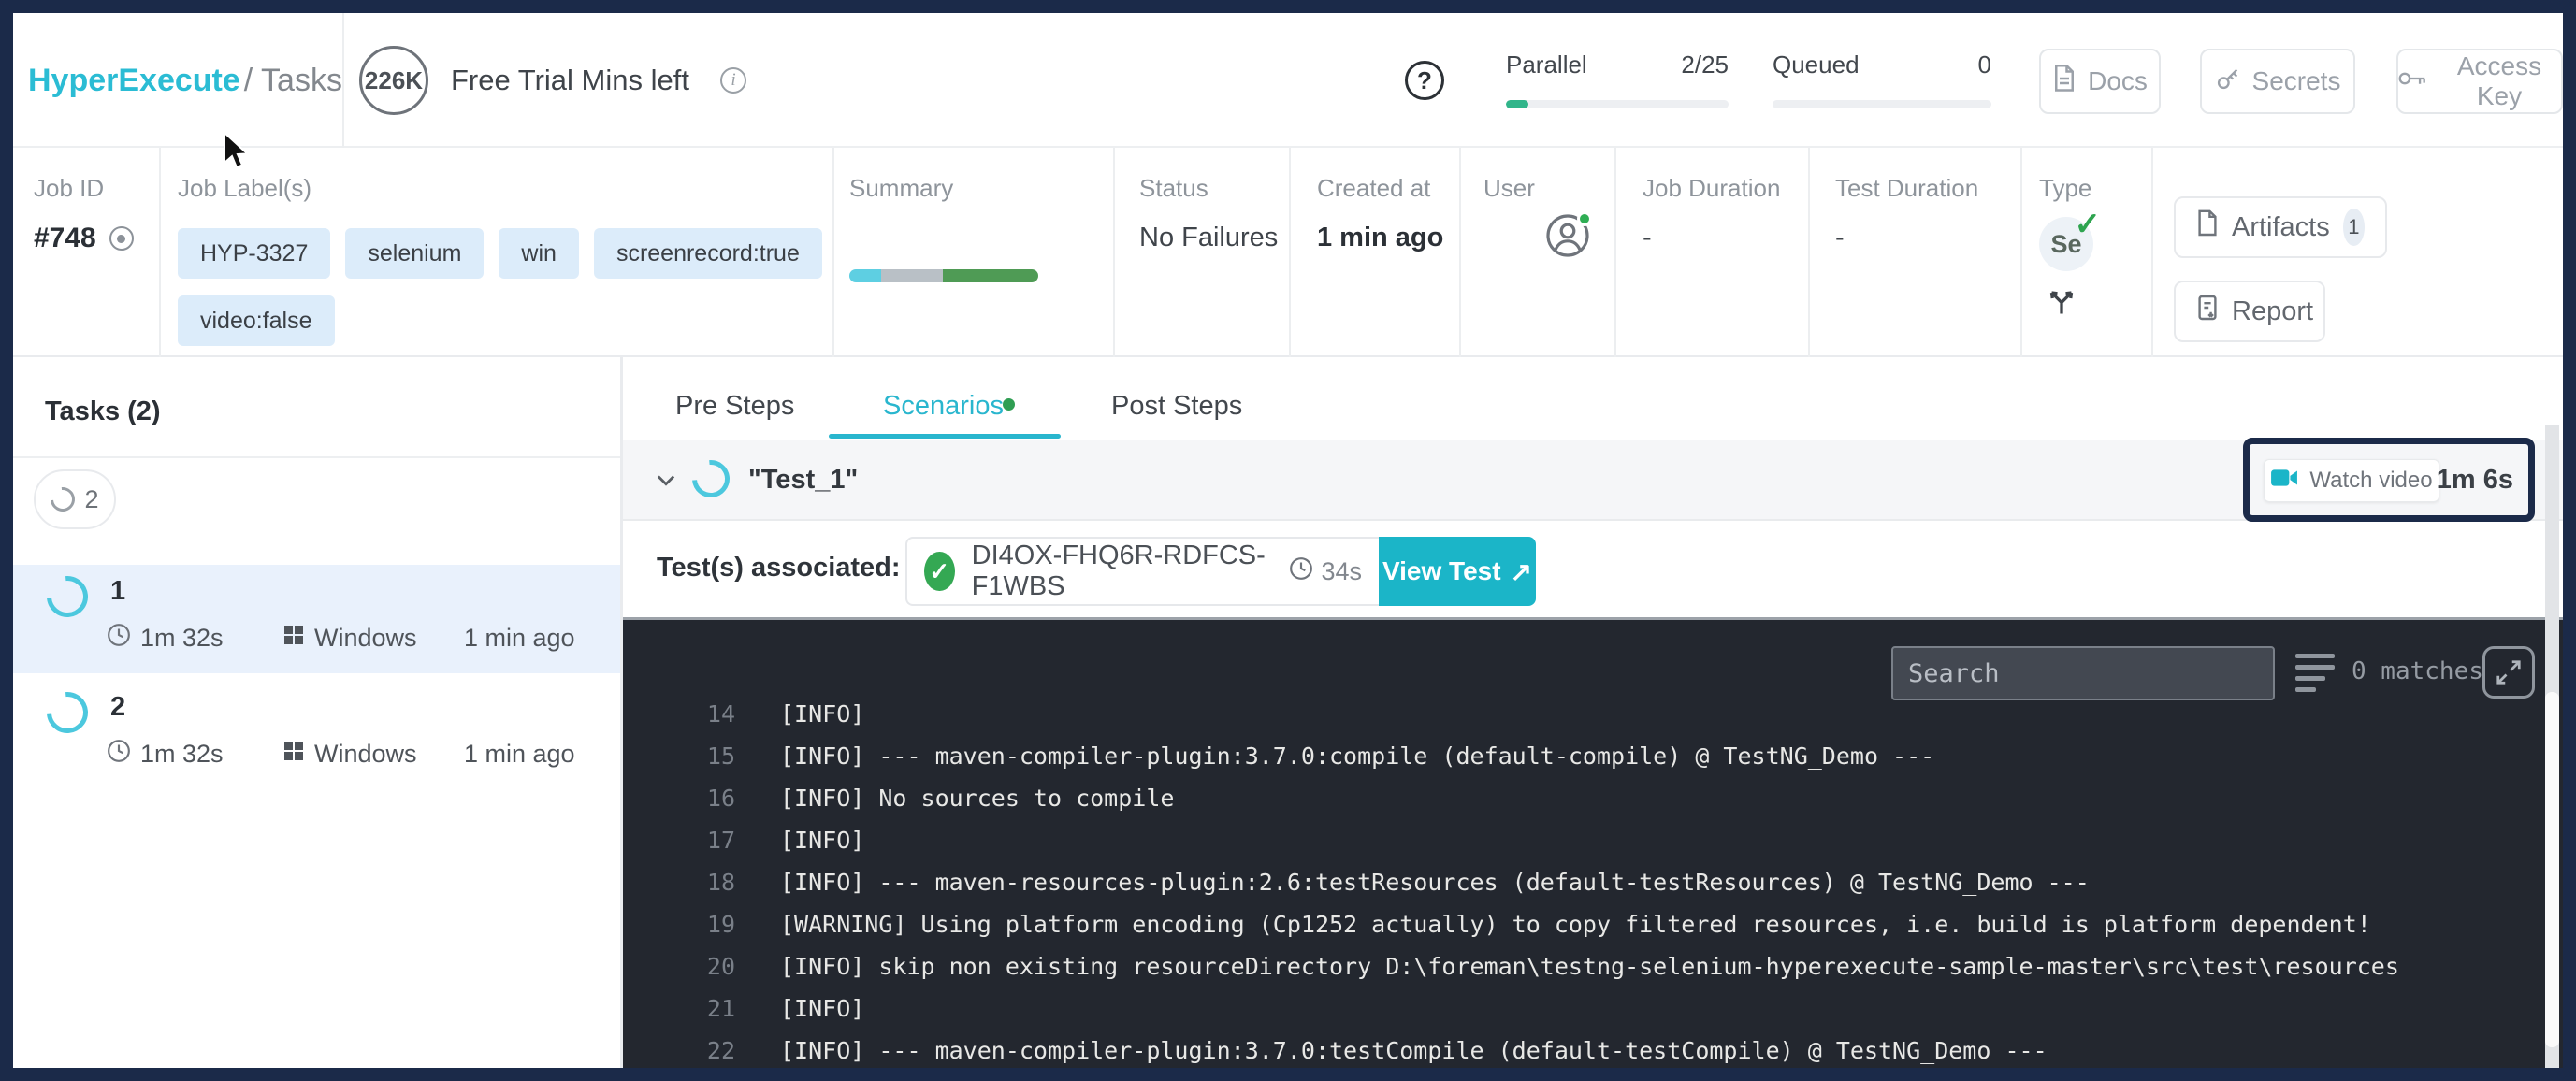  Describe the element at coordinates (539, 253) in the screenshot. I see `job-label-chip: win` at that location.